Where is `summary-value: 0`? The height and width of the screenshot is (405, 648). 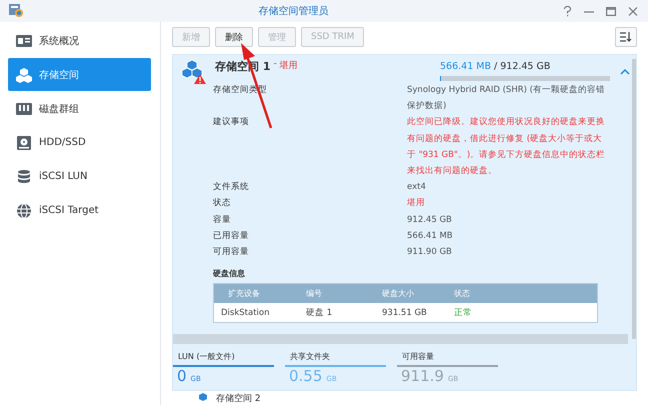 summary-value: 0 is located at coordinates (182, 376).